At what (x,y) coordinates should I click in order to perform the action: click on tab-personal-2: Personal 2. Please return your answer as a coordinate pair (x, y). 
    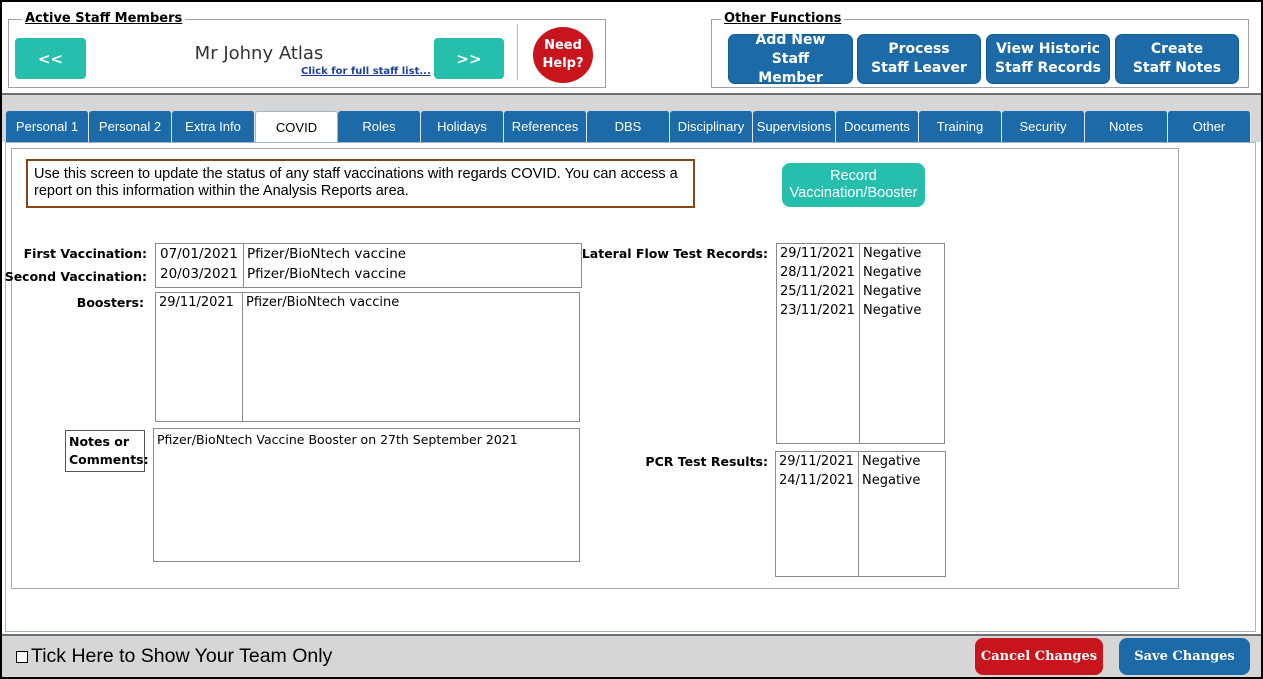
    Looking at the image, I should click on (130, 126).